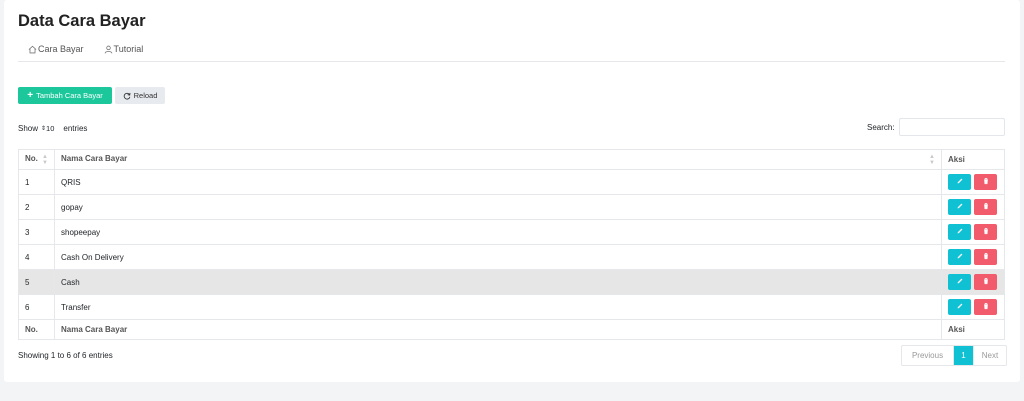 The height and width of the screenshot is (401, 1024). Describe the element at coordinates (36, 207) in the screenshot. I see `cell-no: 2` at that location.